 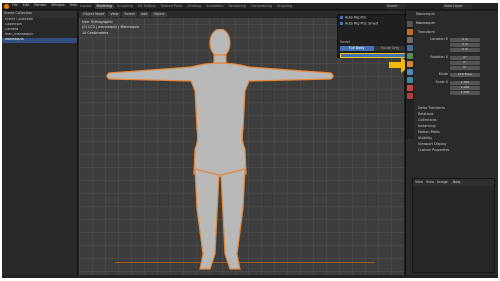 What do you see at coordinates (390, 48) in the screenshot?
I see `facial-only-button: Facial Only` at bounding box center [390, 48].